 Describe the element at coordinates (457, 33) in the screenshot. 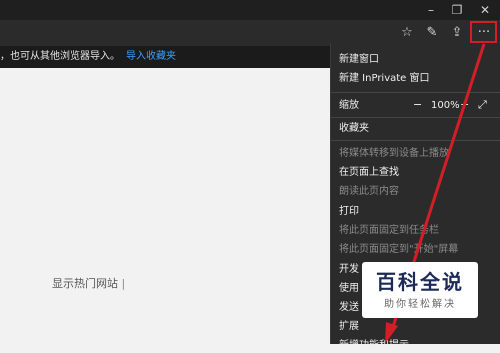

I see `share-icon: ⇪` at that location.